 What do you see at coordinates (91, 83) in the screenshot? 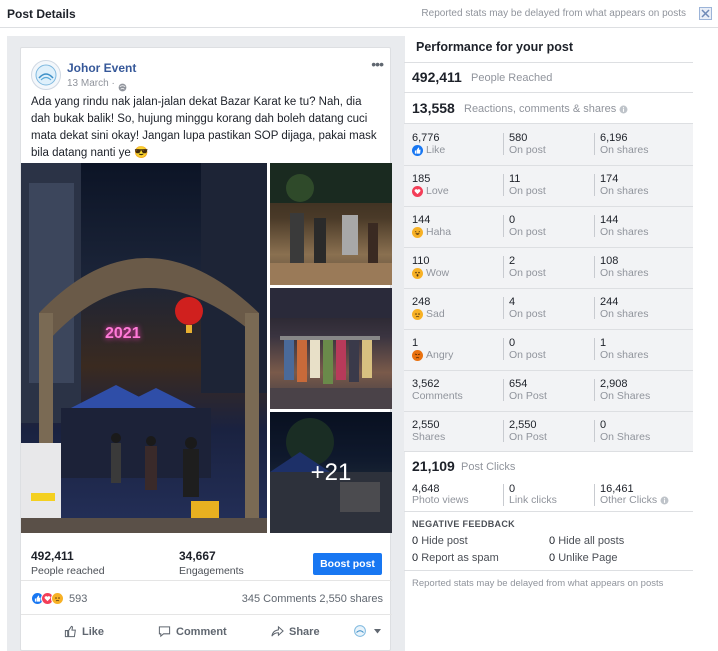
I see `post-date: 13 March ·` at bounding box center [91, 83].